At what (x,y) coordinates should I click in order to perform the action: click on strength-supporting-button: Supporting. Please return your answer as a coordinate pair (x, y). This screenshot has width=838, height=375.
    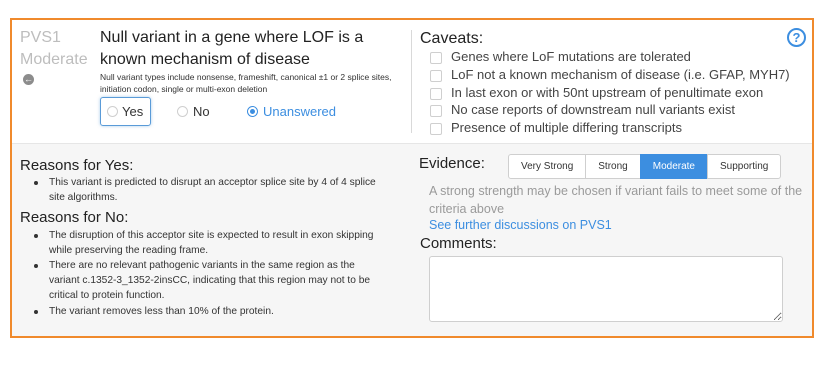
    Looking at the image, I should click on (744, 166).